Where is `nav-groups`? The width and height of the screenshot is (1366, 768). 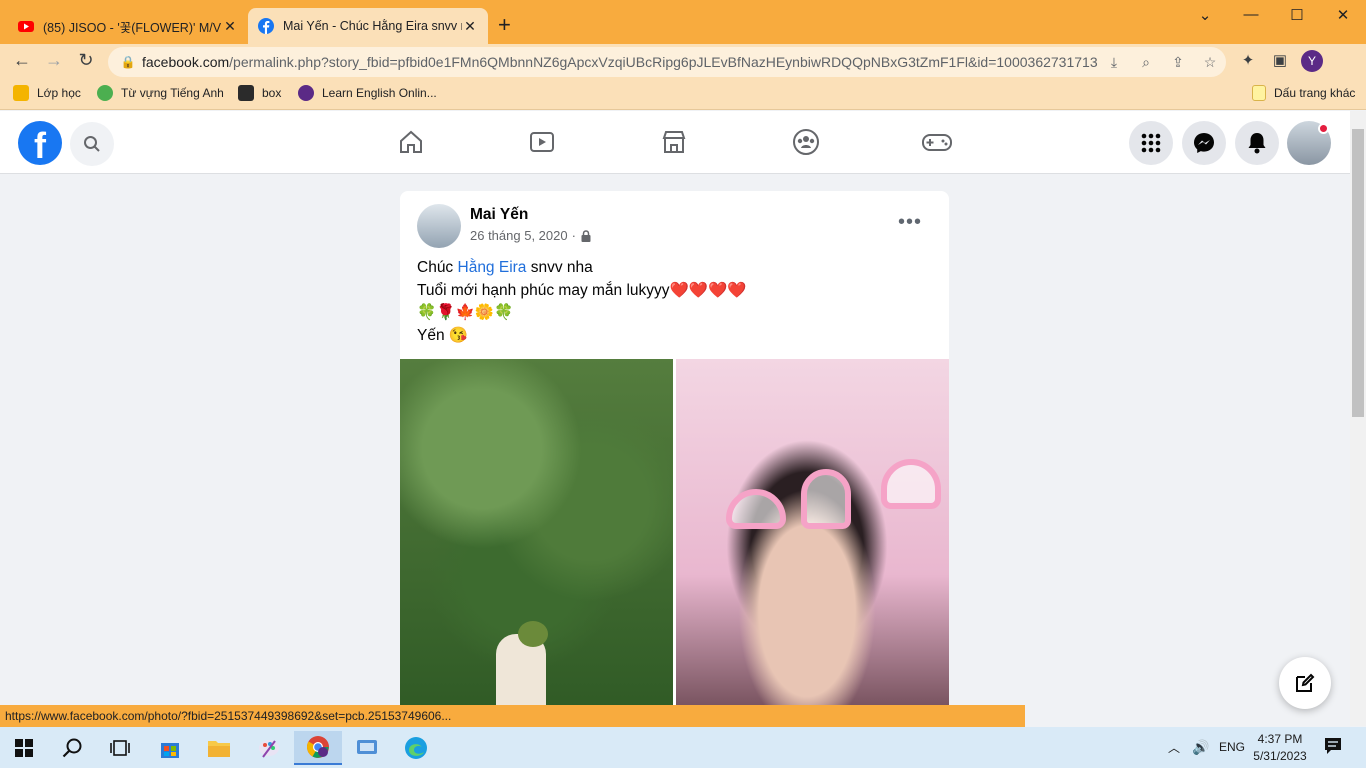
nav-groups is located at coordinates (806, 142).